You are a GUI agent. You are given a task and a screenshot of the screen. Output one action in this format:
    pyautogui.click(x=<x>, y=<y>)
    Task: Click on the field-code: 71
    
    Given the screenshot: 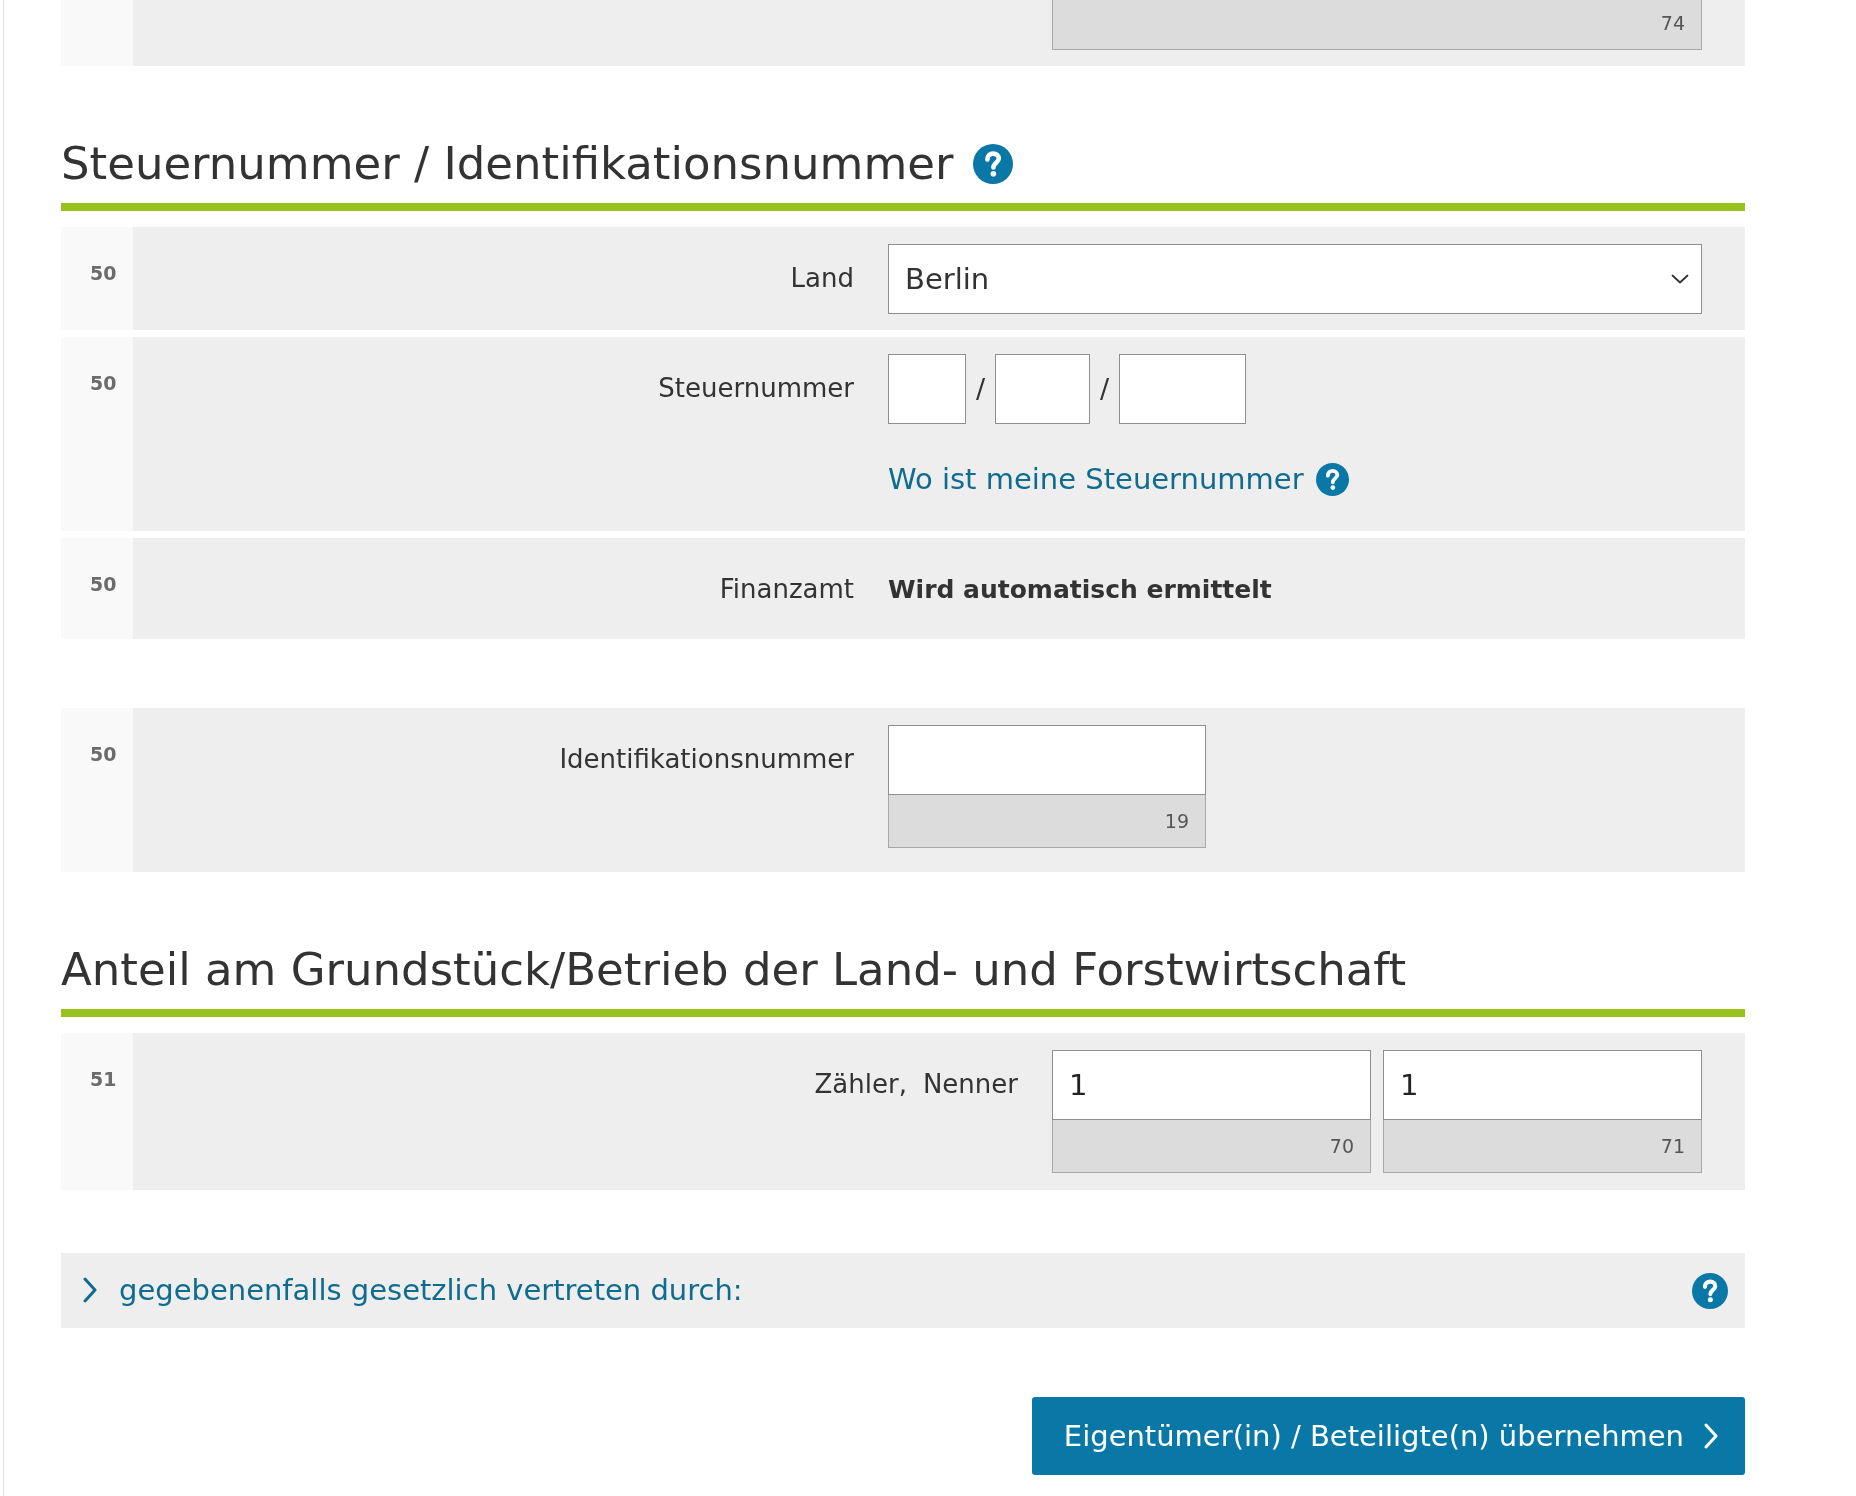 What is the action you would take?
    pyautogui.click(x=1542, y=1146)
    